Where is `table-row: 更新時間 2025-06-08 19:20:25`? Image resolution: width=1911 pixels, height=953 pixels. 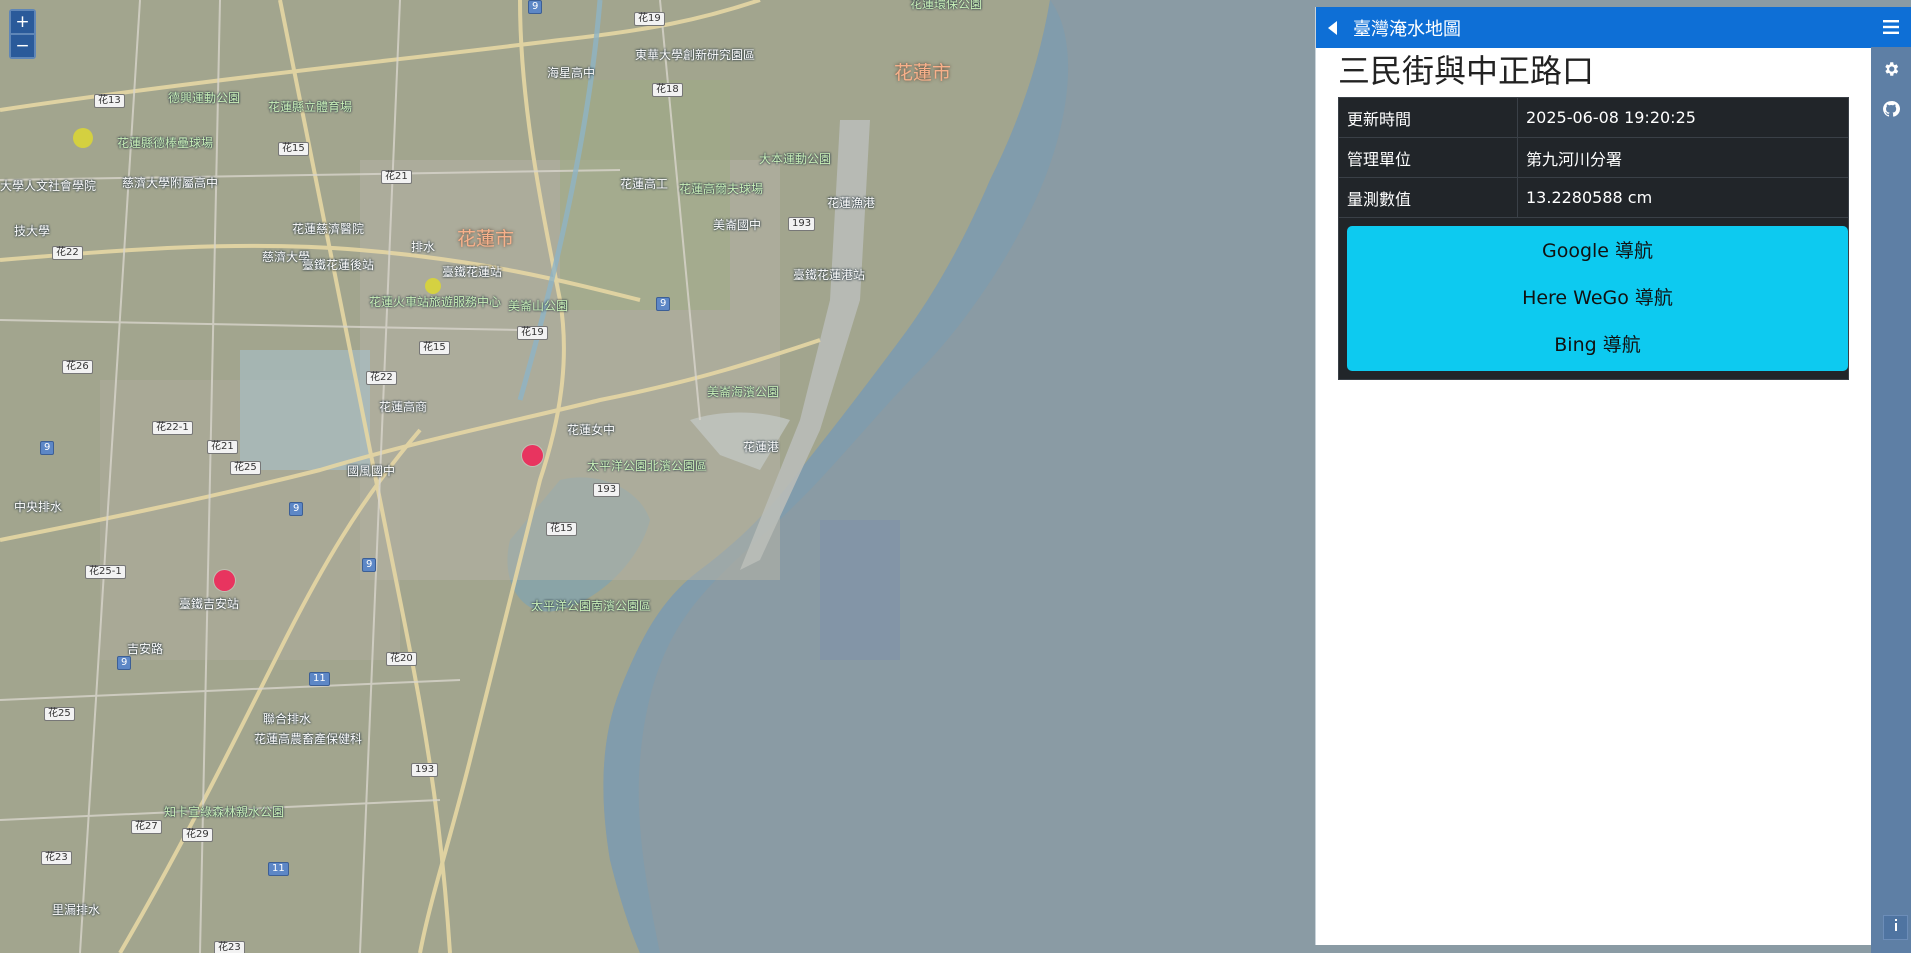 table-row: 更新時間 2025-06-08 19:20:25 is located at coordinates (1593, 117).